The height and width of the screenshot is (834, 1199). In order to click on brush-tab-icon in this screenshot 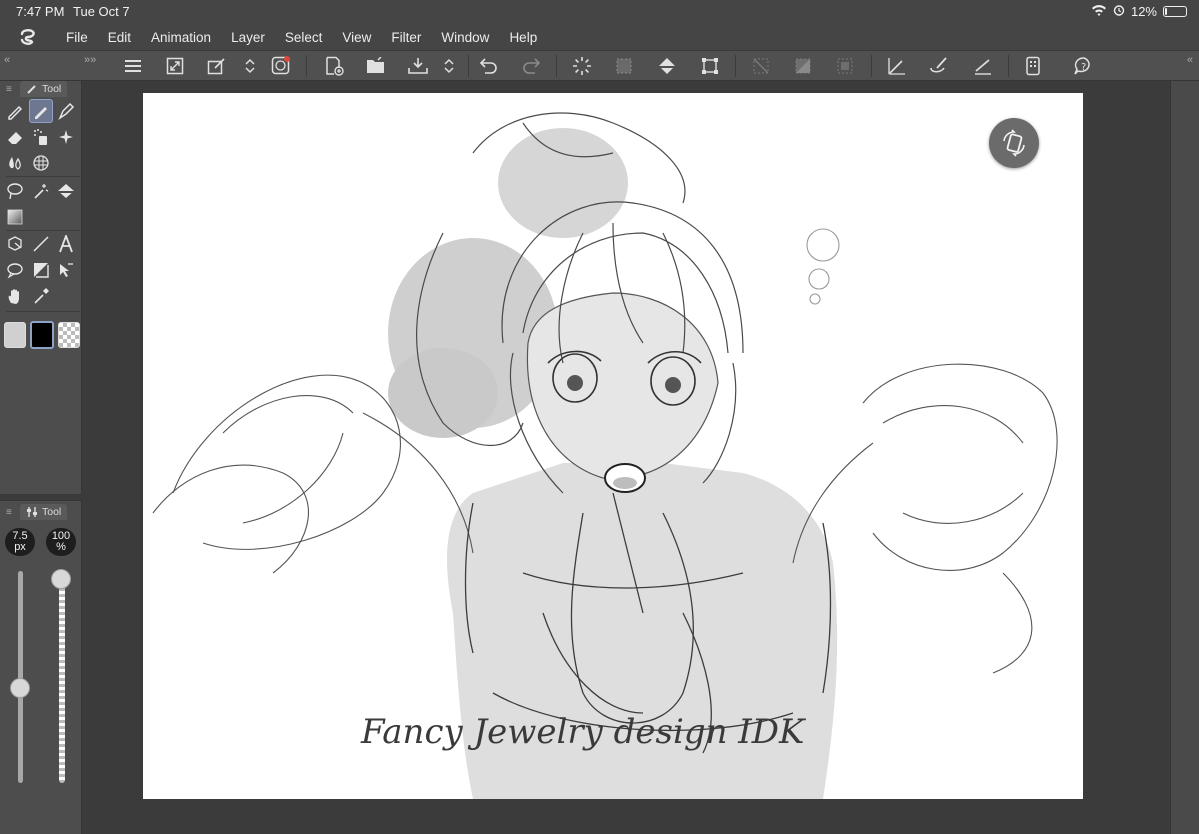, I will do `click(31, 89)`.